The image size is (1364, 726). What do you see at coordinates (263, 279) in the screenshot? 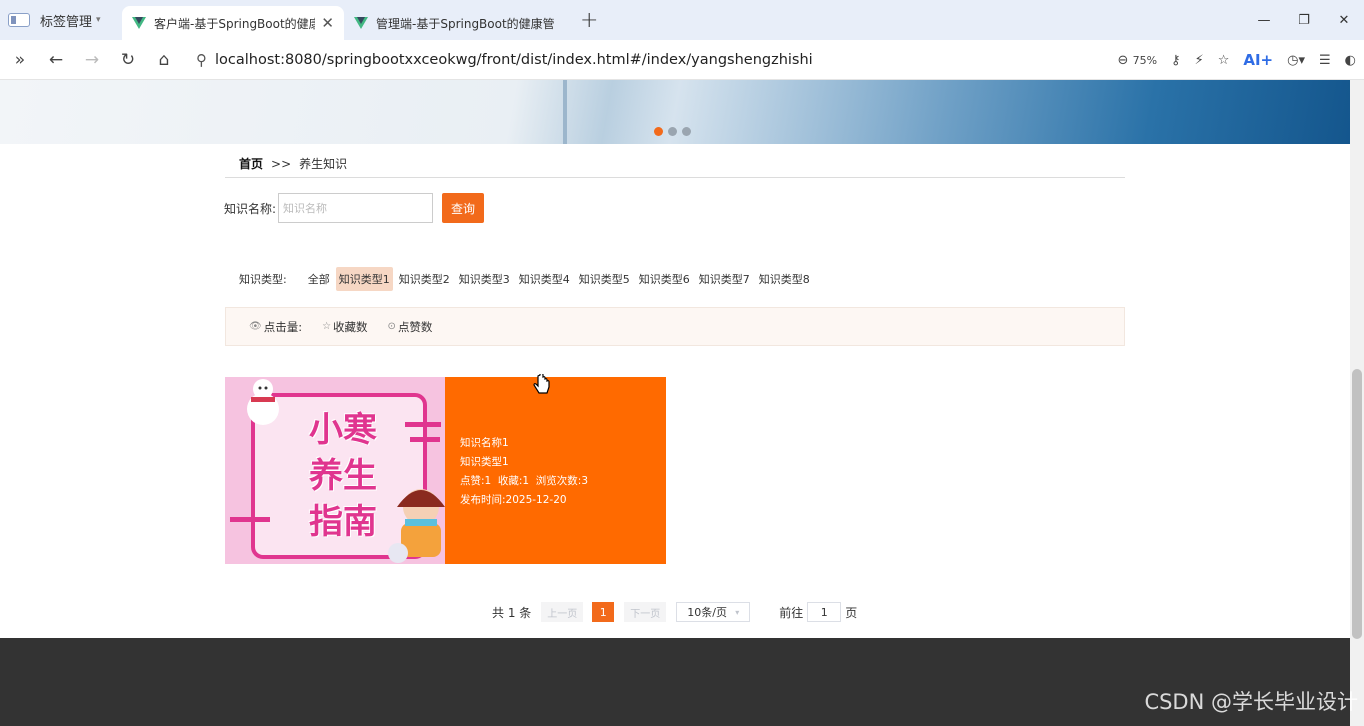
I see `type-filter-label: 知识类型:` at bounding box center [263, 279].